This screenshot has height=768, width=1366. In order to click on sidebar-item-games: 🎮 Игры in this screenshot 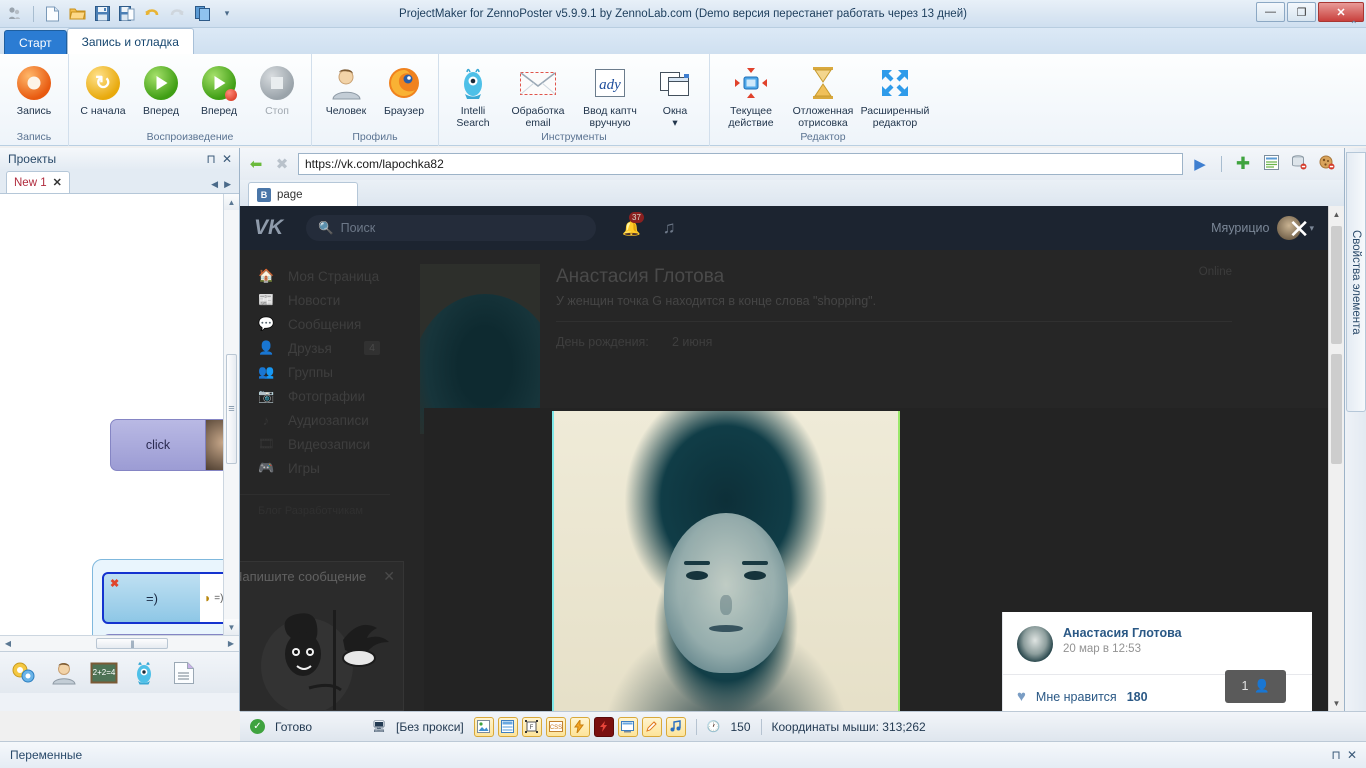, I will do `click(315, 468)`.